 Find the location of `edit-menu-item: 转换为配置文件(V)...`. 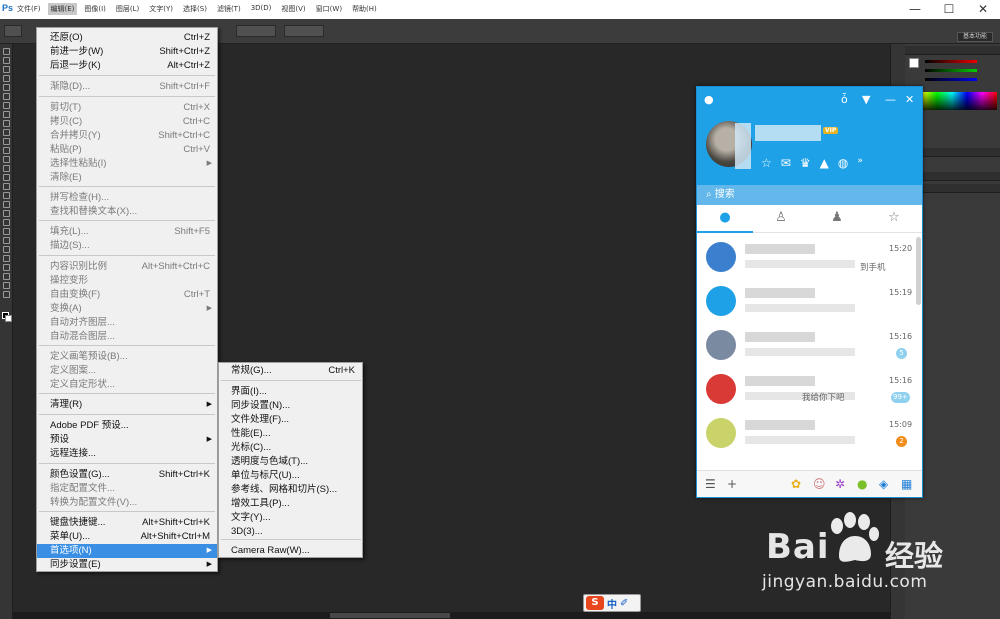

edit-menu-item: 转换为配置文件(V)... is located at coordinates (127, 503).